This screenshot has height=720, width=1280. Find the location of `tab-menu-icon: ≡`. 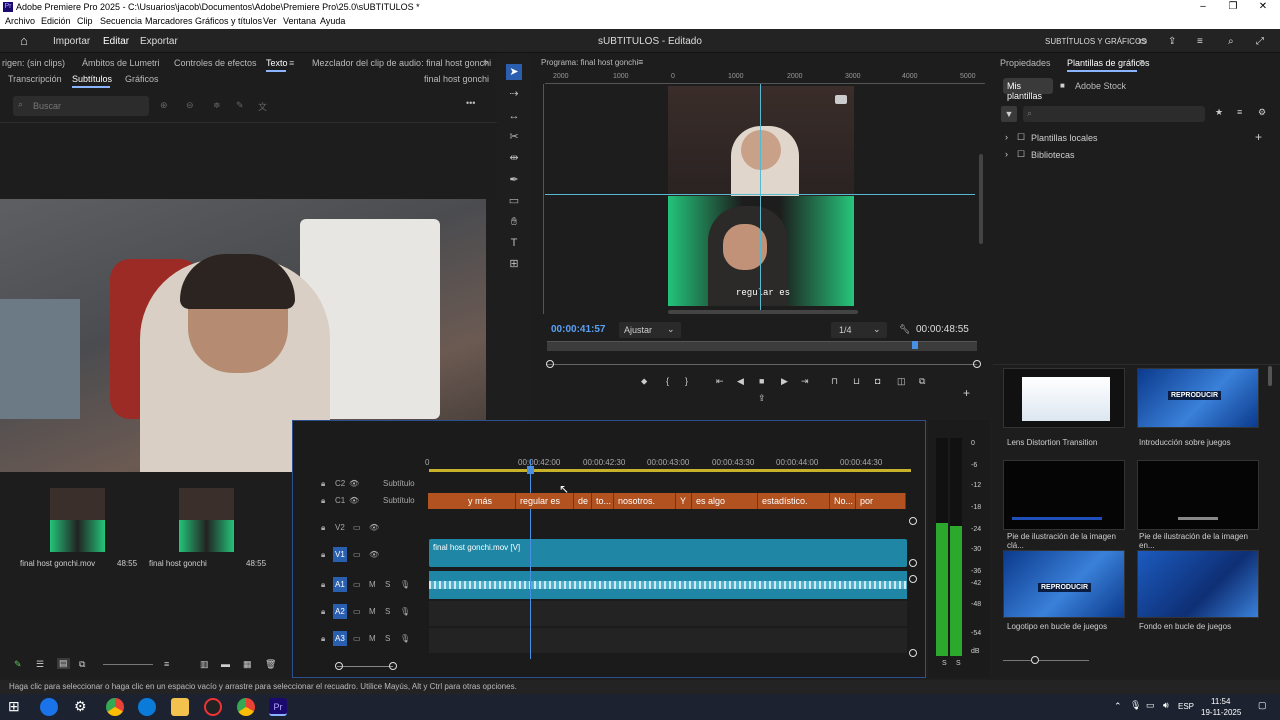

tab-menu-icon: ≡ is located at coordinates (291, 63).